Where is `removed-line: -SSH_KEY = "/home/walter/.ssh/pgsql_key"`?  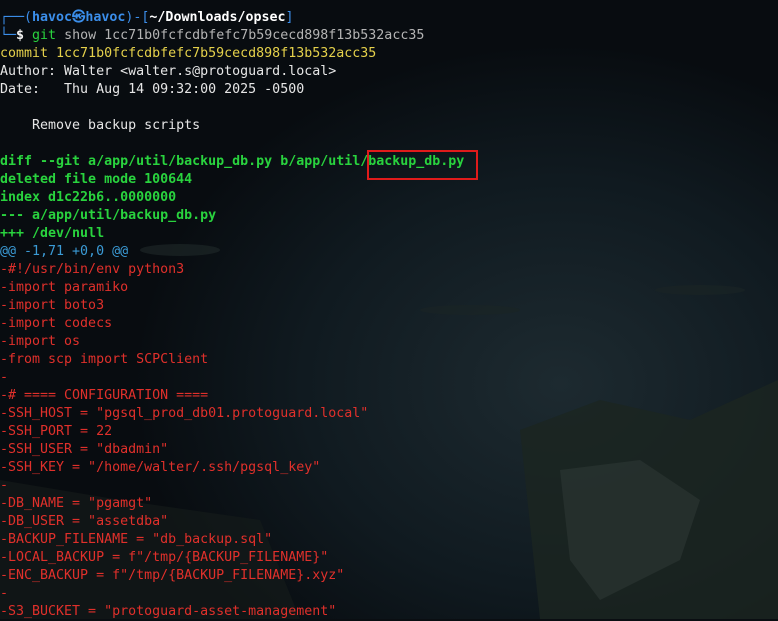 removed-line: -SSH_KEY = "/home/walter/.ssh/pgsql_key" is located at coordinates (160, 467).